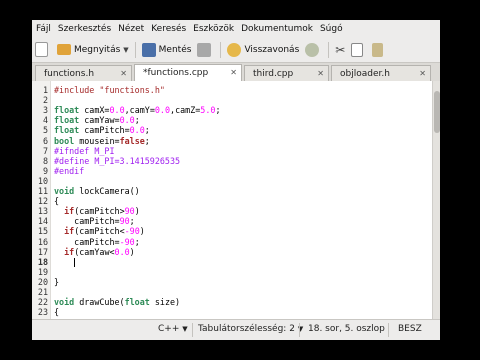  Describe the element at coordinates (232, 302) in the screenshot. I see `code-line: 22 void drawCube(float size)` at that location.